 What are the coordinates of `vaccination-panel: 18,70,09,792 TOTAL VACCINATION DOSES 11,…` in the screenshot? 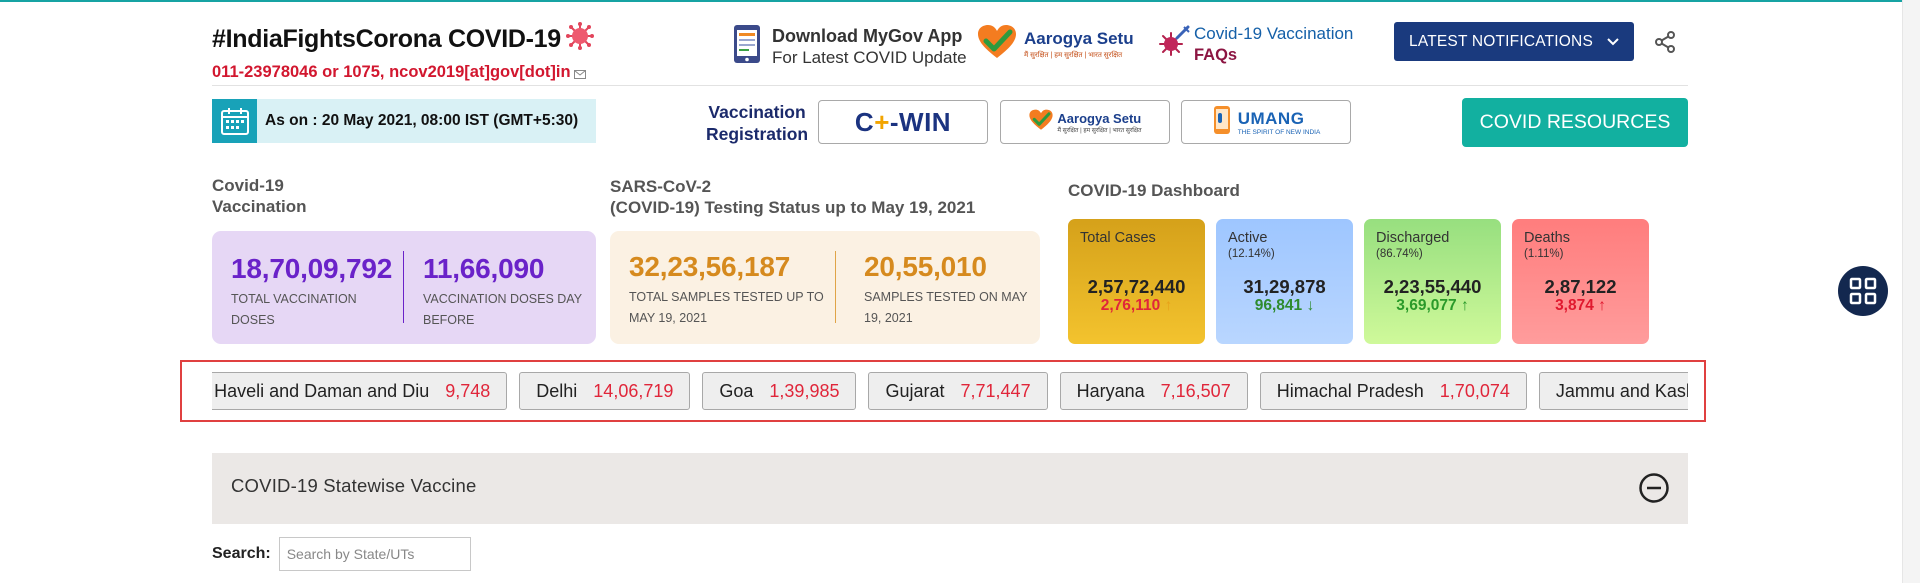 It's located at (404, 287).